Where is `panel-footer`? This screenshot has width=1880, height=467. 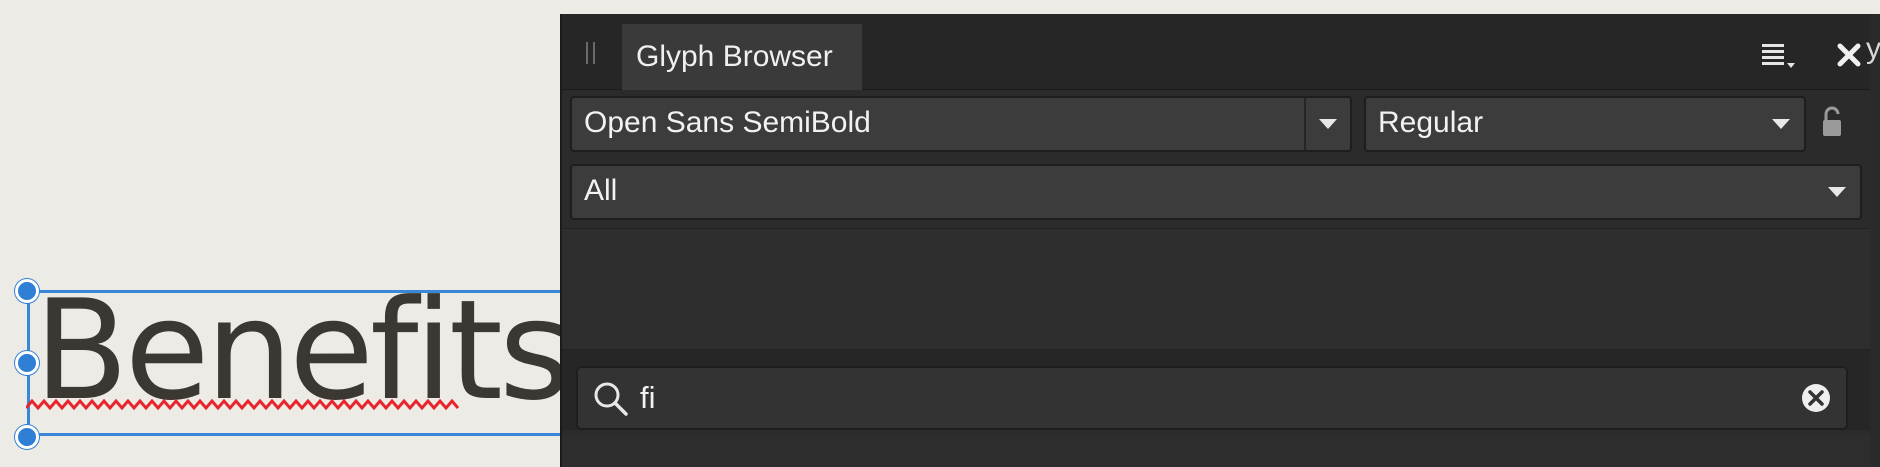
panel-footer is located at coordinates (1217, 450).